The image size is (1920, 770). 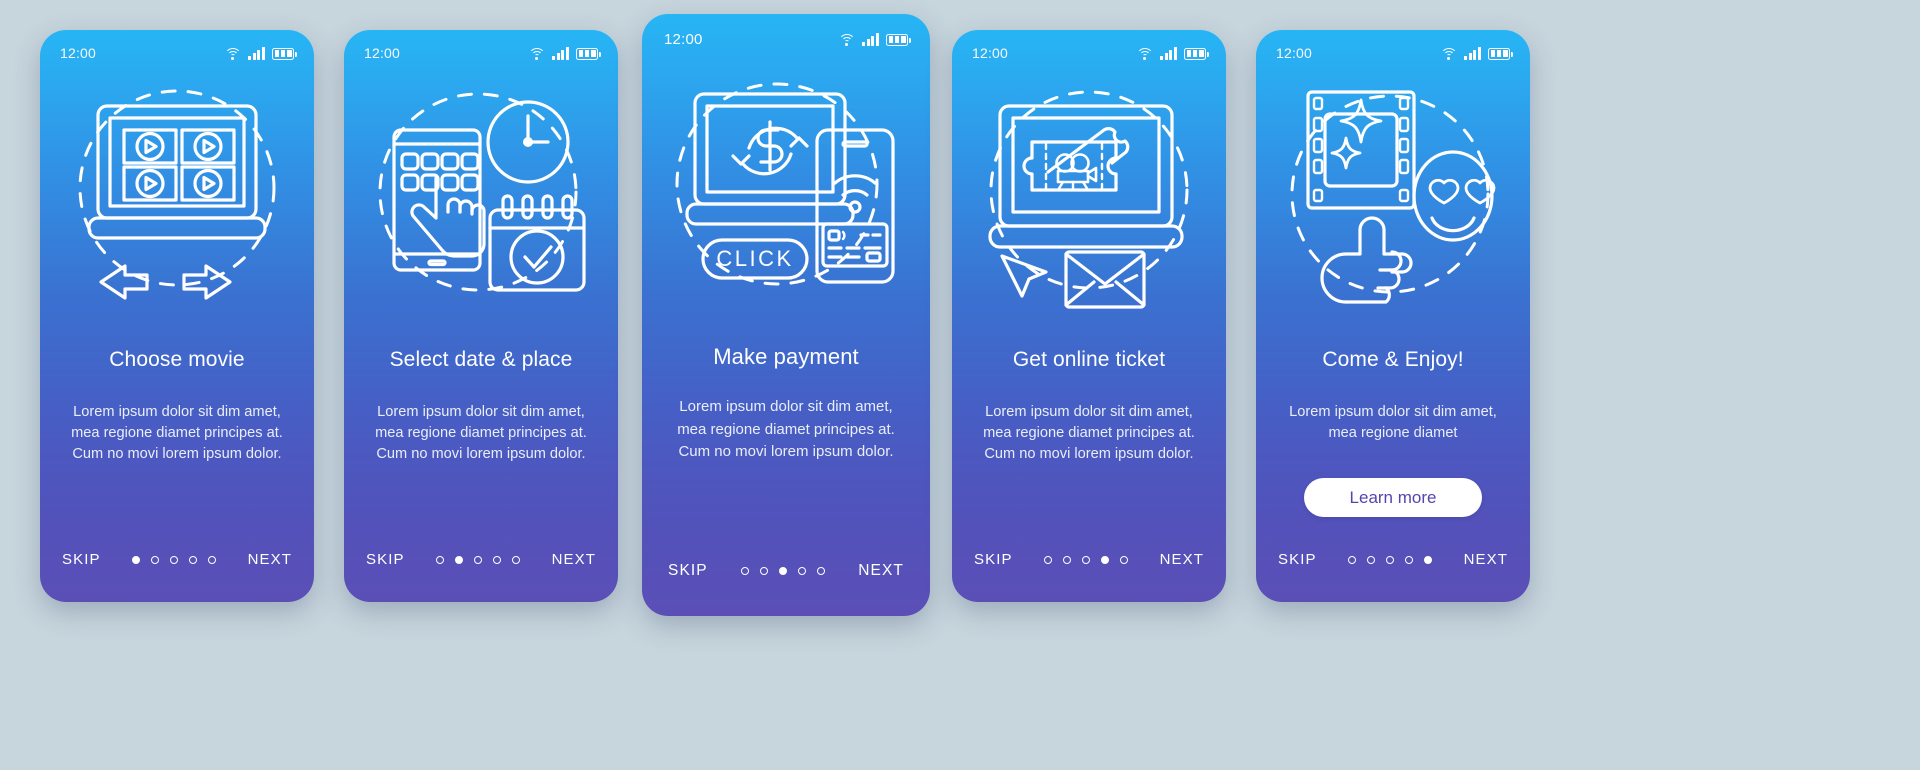 What do you see at coordinates (1393, 359) in the screenshot?
I see `screen-title: Come & Enjoy!` at bounding box center [1393, 359].